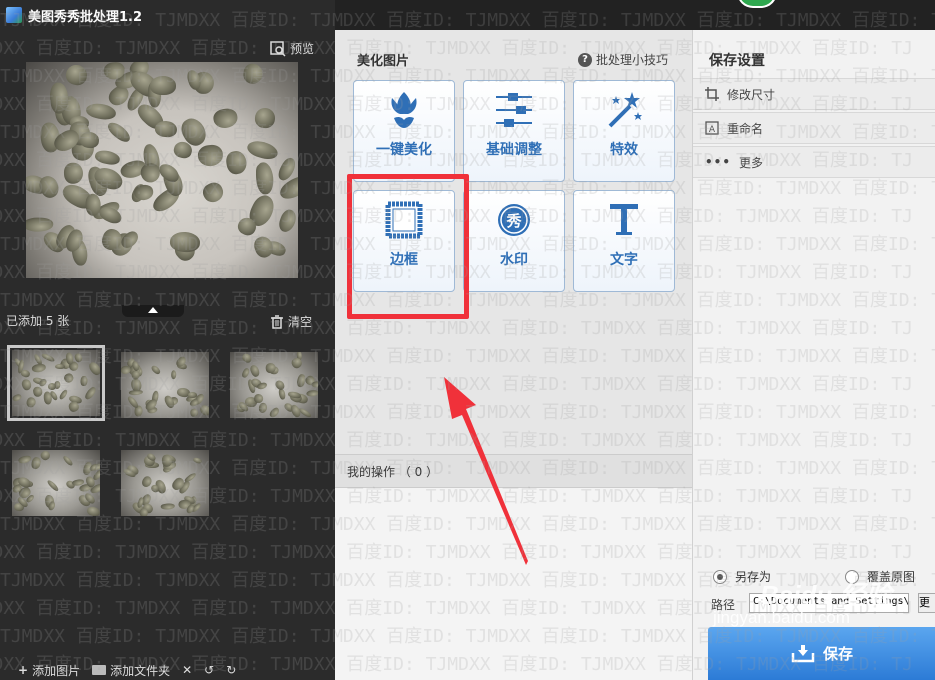 This screenshot has width=935, height=680. I want to click on more-dots-icon: •••, so click(718, 162).